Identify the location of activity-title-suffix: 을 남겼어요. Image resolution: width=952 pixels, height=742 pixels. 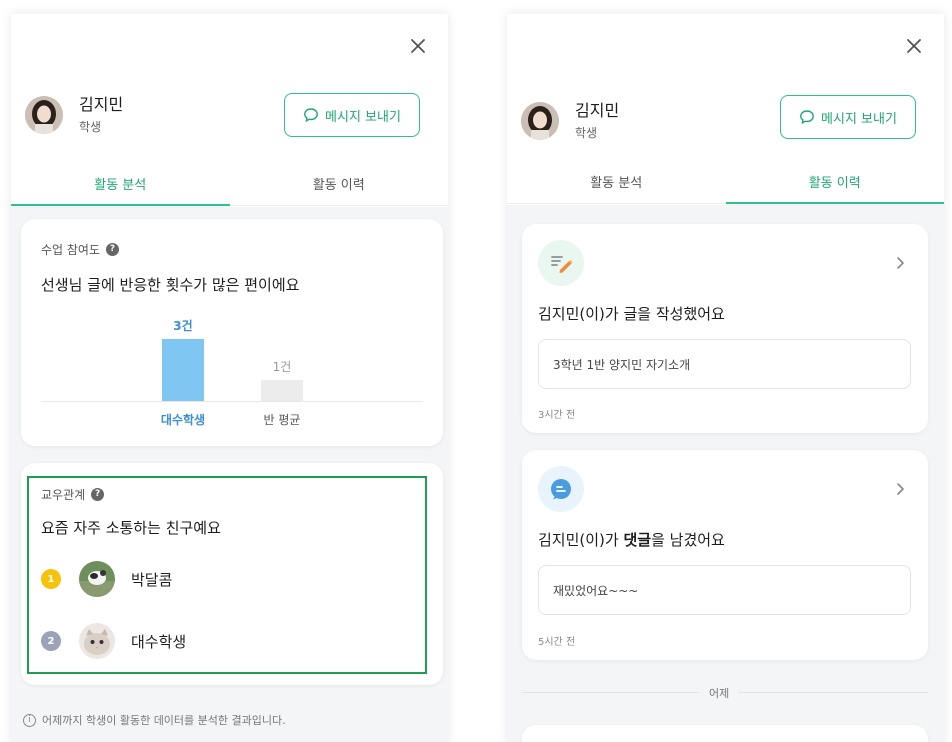
(688, 540).